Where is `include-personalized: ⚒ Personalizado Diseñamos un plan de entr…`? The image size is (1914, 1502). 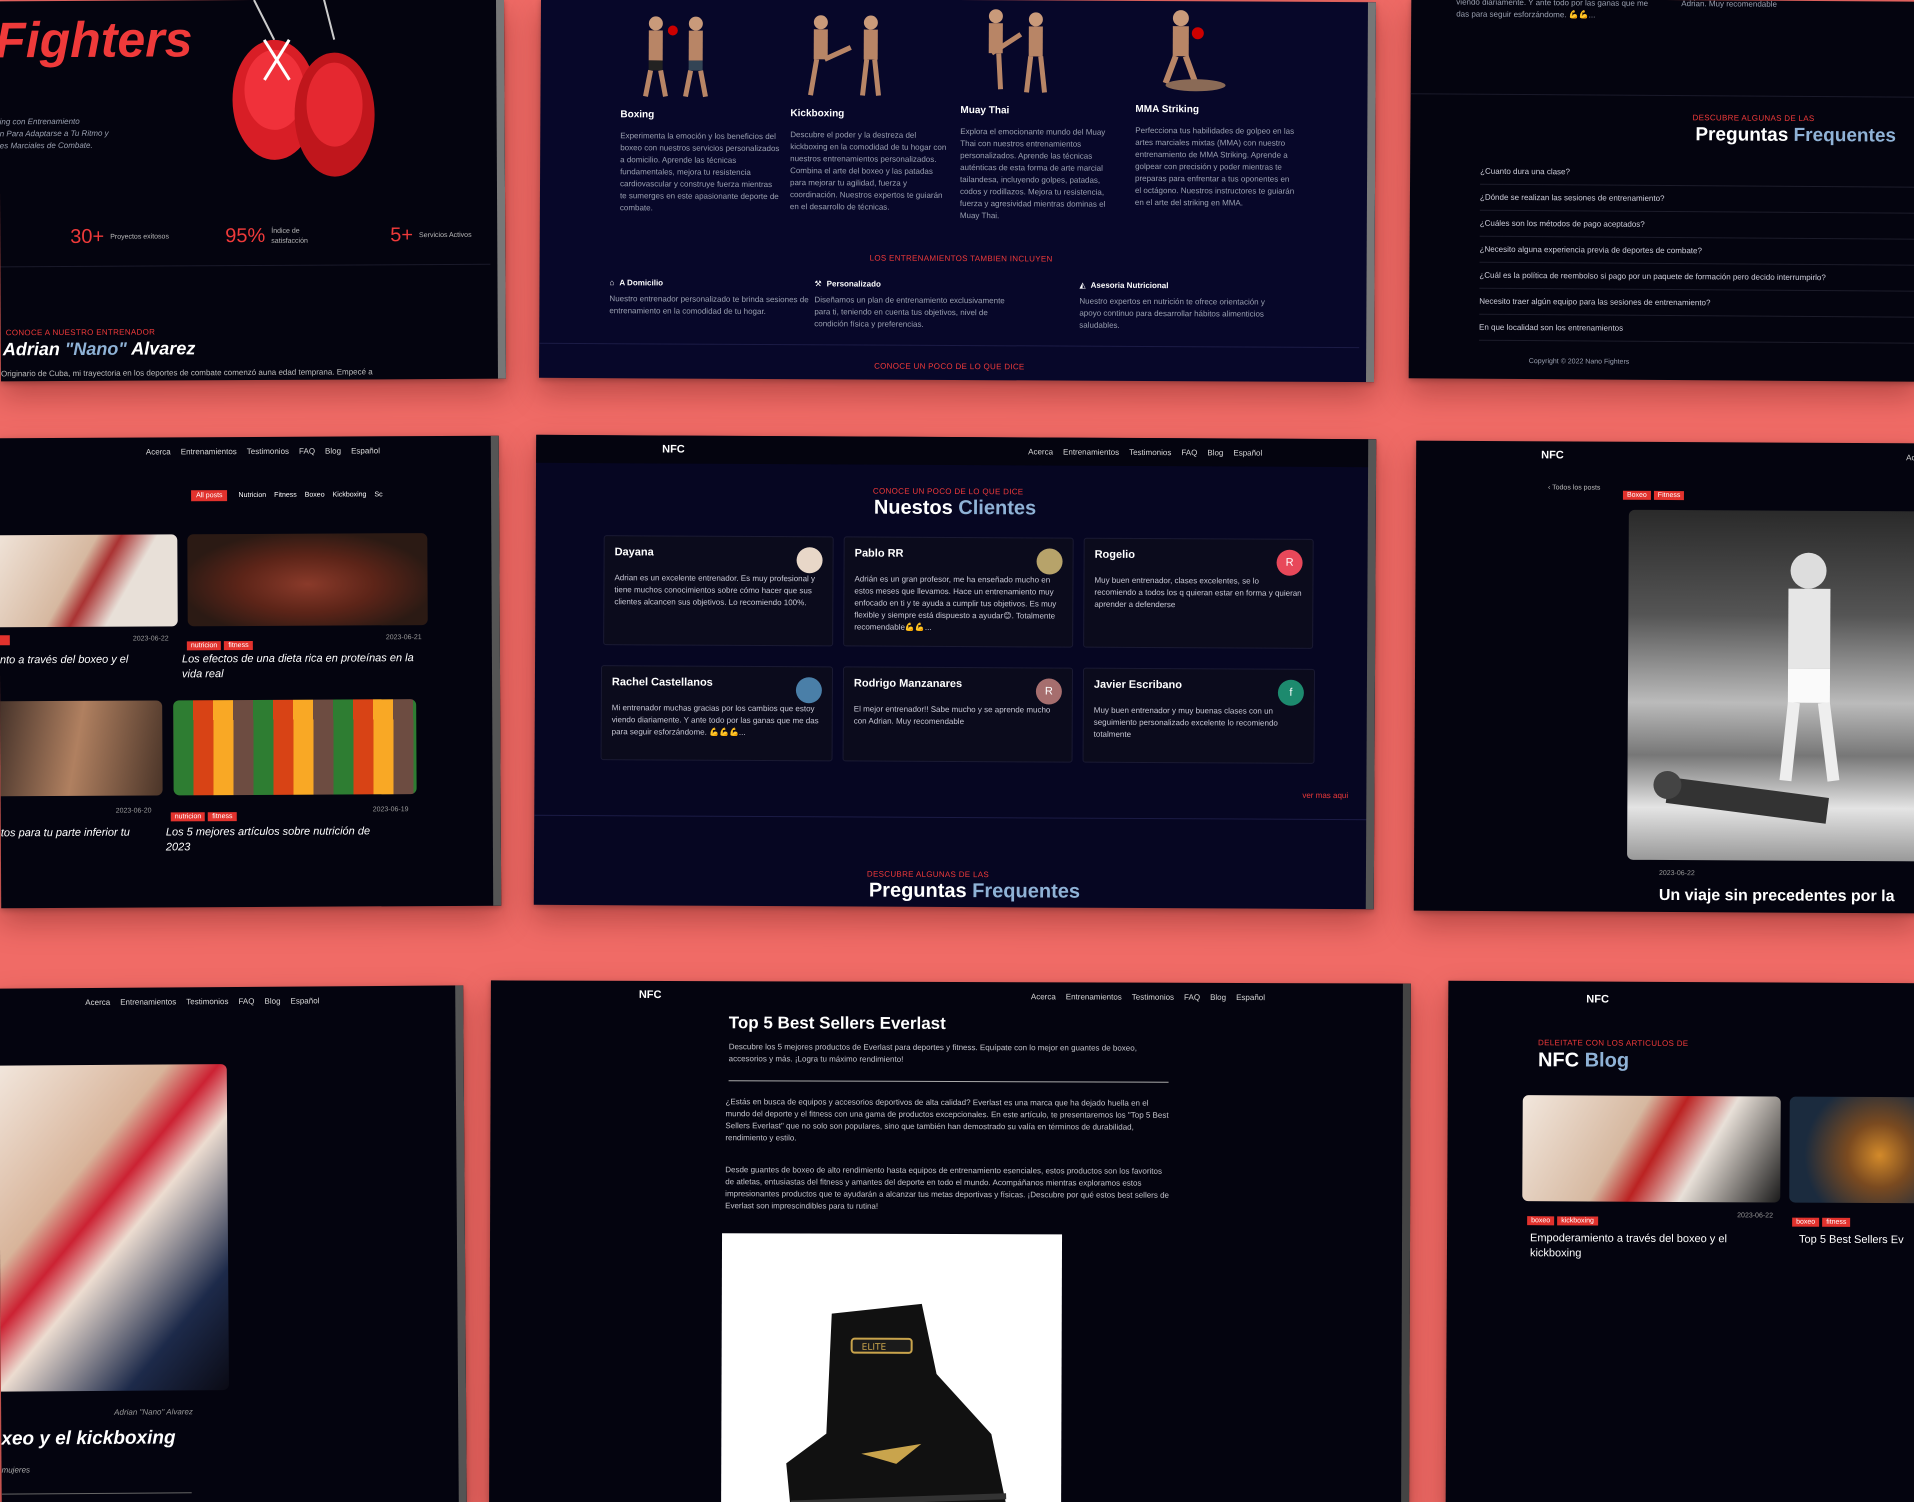
include-personalized: ⚒ Personalizado Diseñamos un plan de entr… is located at coordinates (909, 304).